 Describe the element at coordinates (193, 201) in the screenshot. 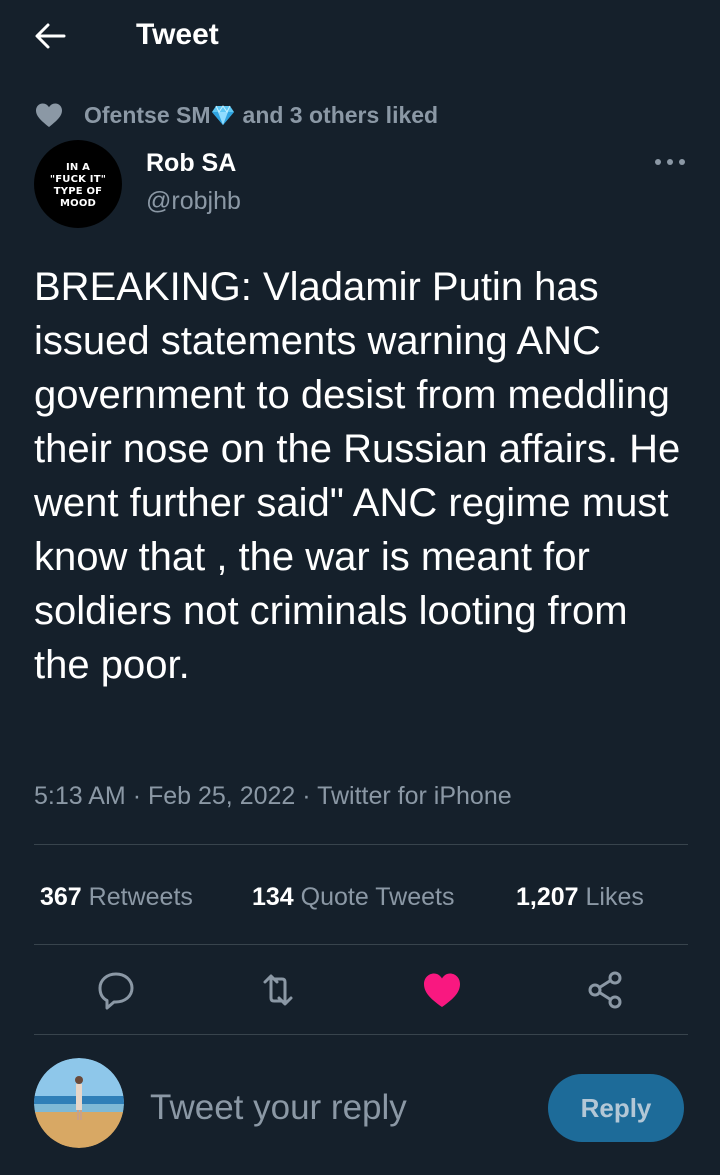

I see `author-handle: @robjhb` at that location.